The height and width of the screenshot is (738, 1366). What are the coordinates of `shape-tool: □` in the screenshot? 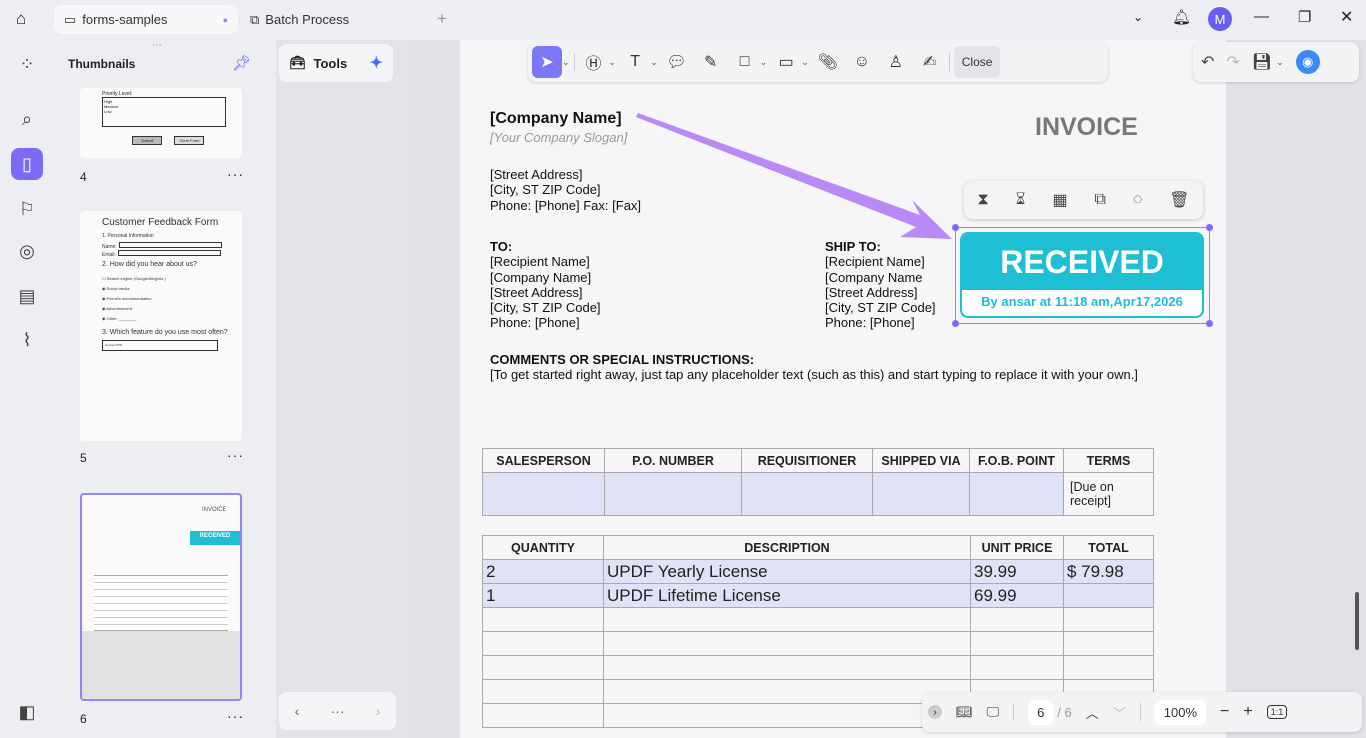 It's located at (745, 62).